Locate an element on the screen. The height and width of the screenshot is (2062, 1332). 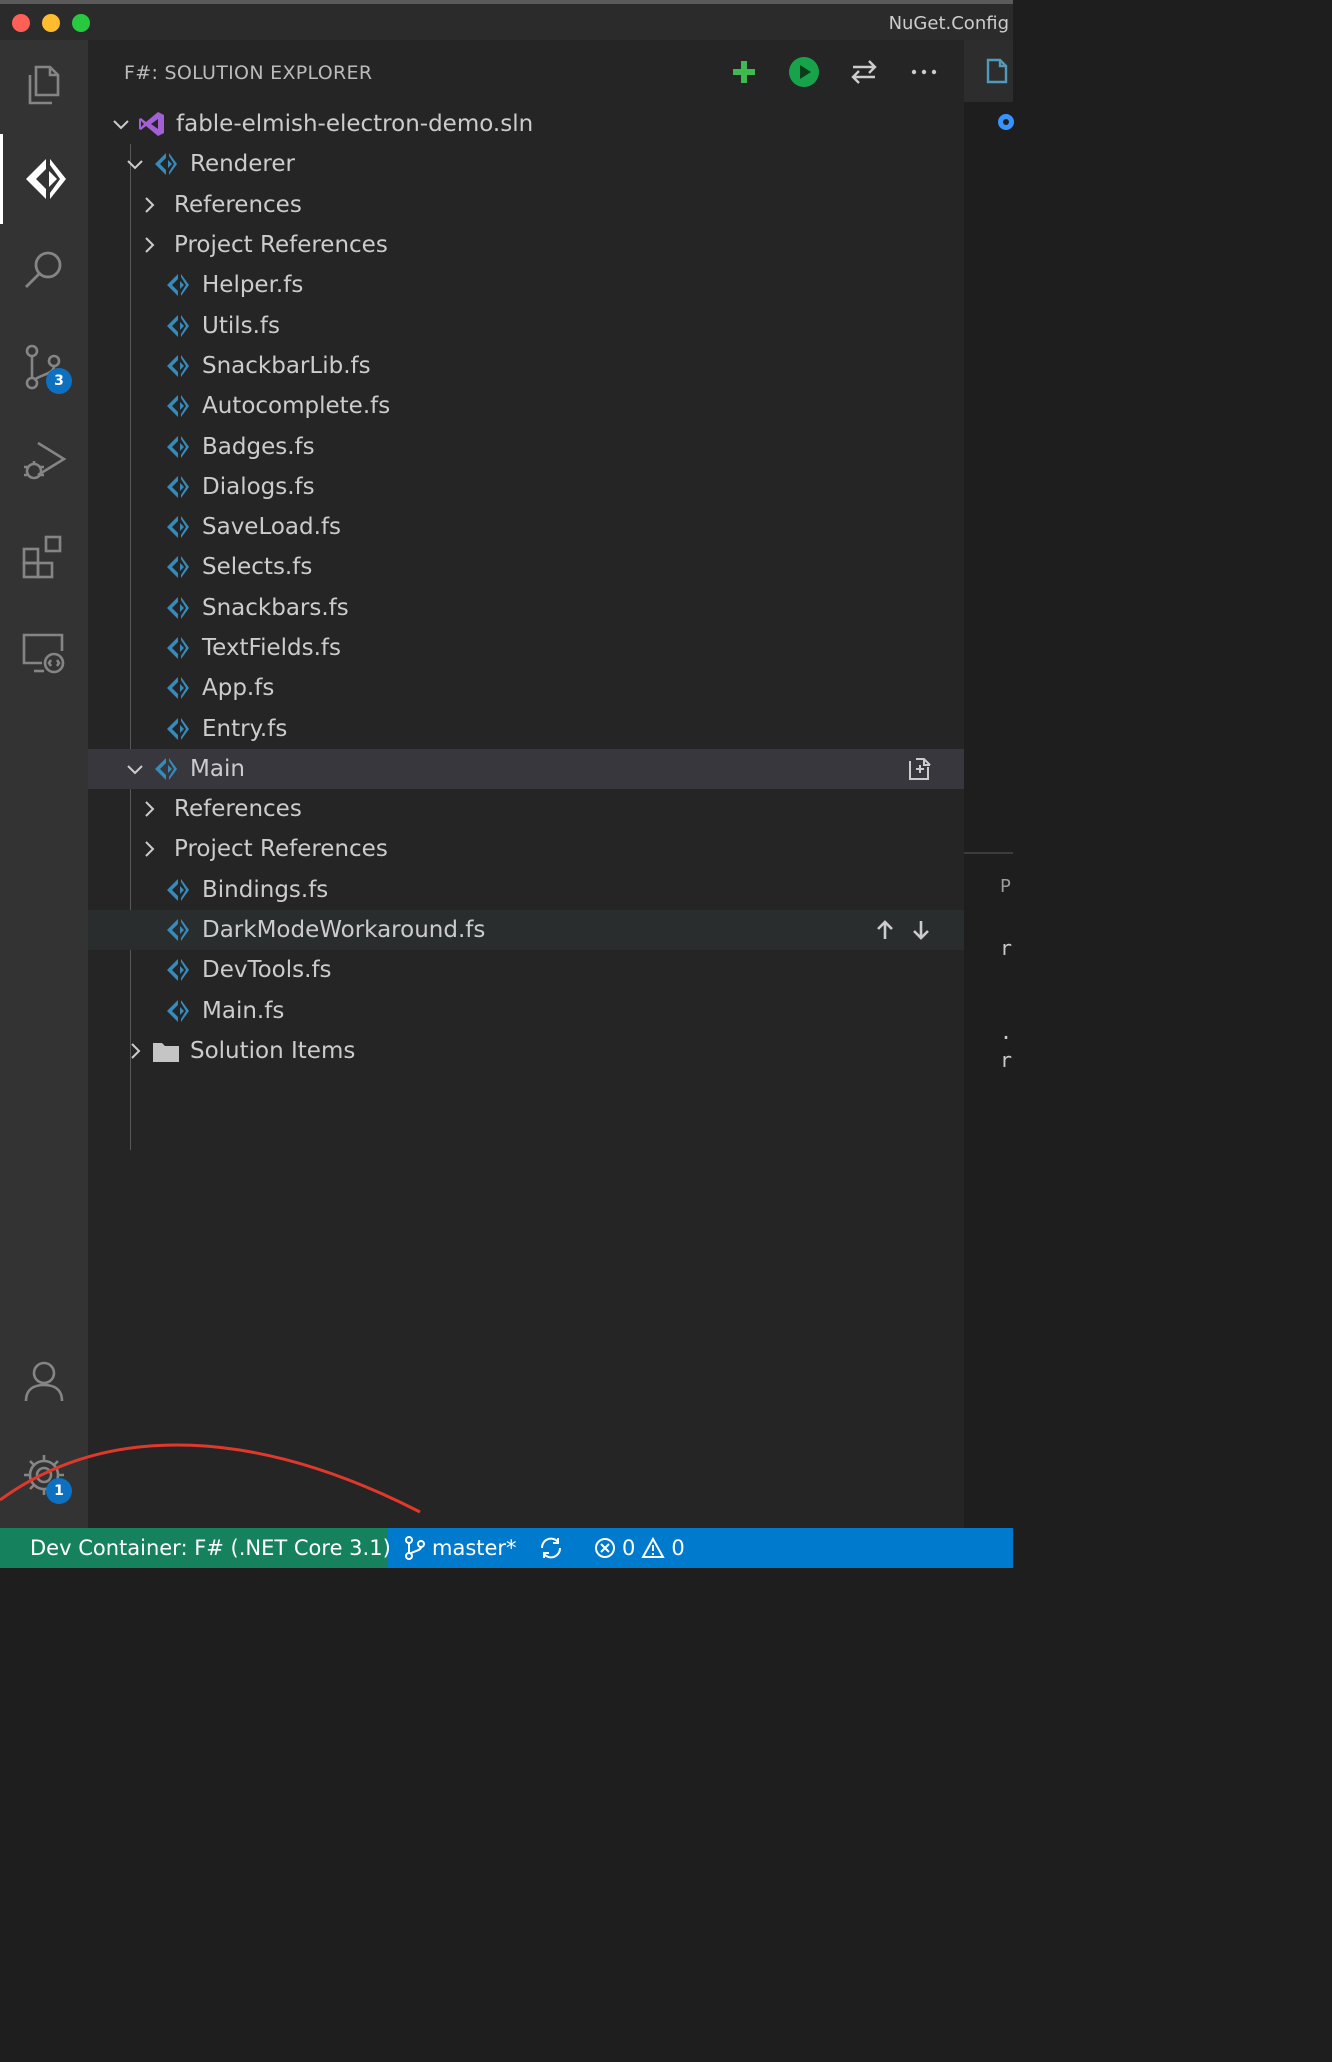
warning-count: 0 is located at coordinates (678, 1548).